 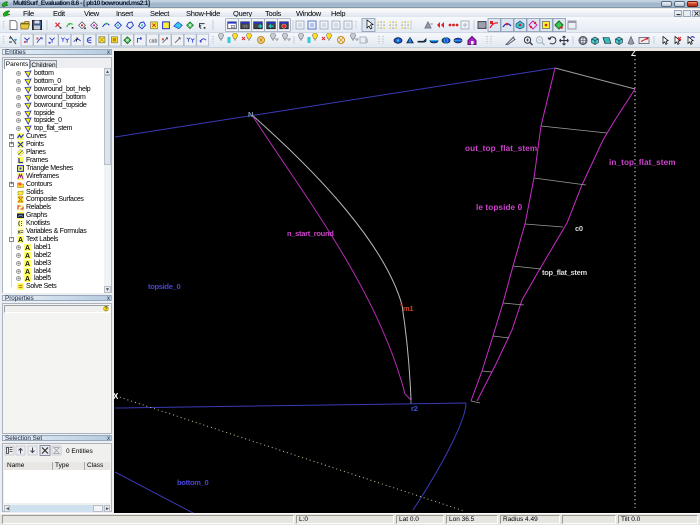 I want to click on svg-text: x=, so click(x=21, y=233).